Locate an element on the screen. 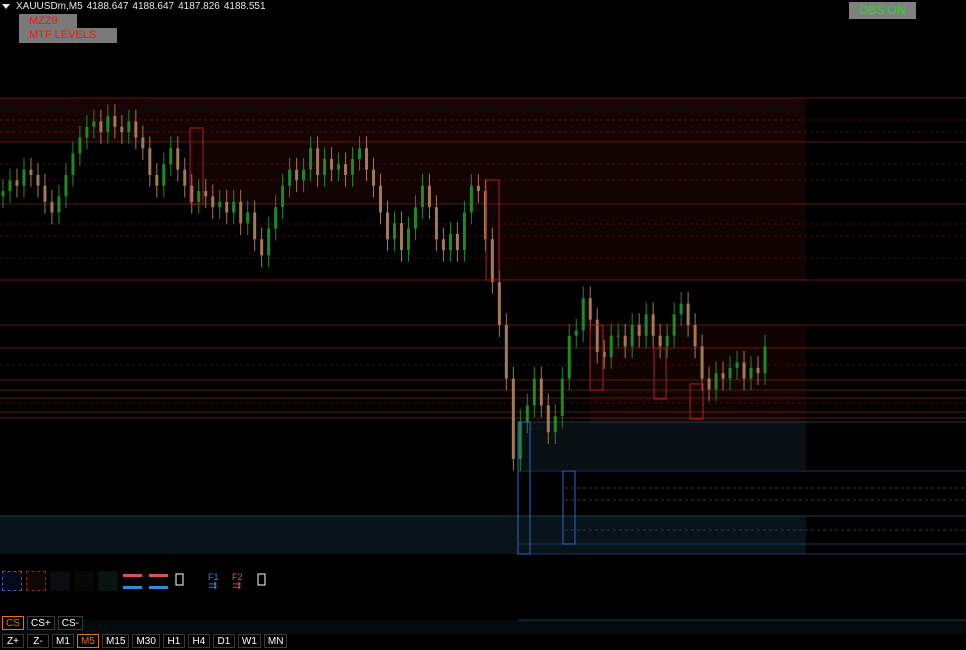 The width and height of the screenshot is (966, 650). dbs-toggle-button: DBS ON is located at coordinates (882, 10).